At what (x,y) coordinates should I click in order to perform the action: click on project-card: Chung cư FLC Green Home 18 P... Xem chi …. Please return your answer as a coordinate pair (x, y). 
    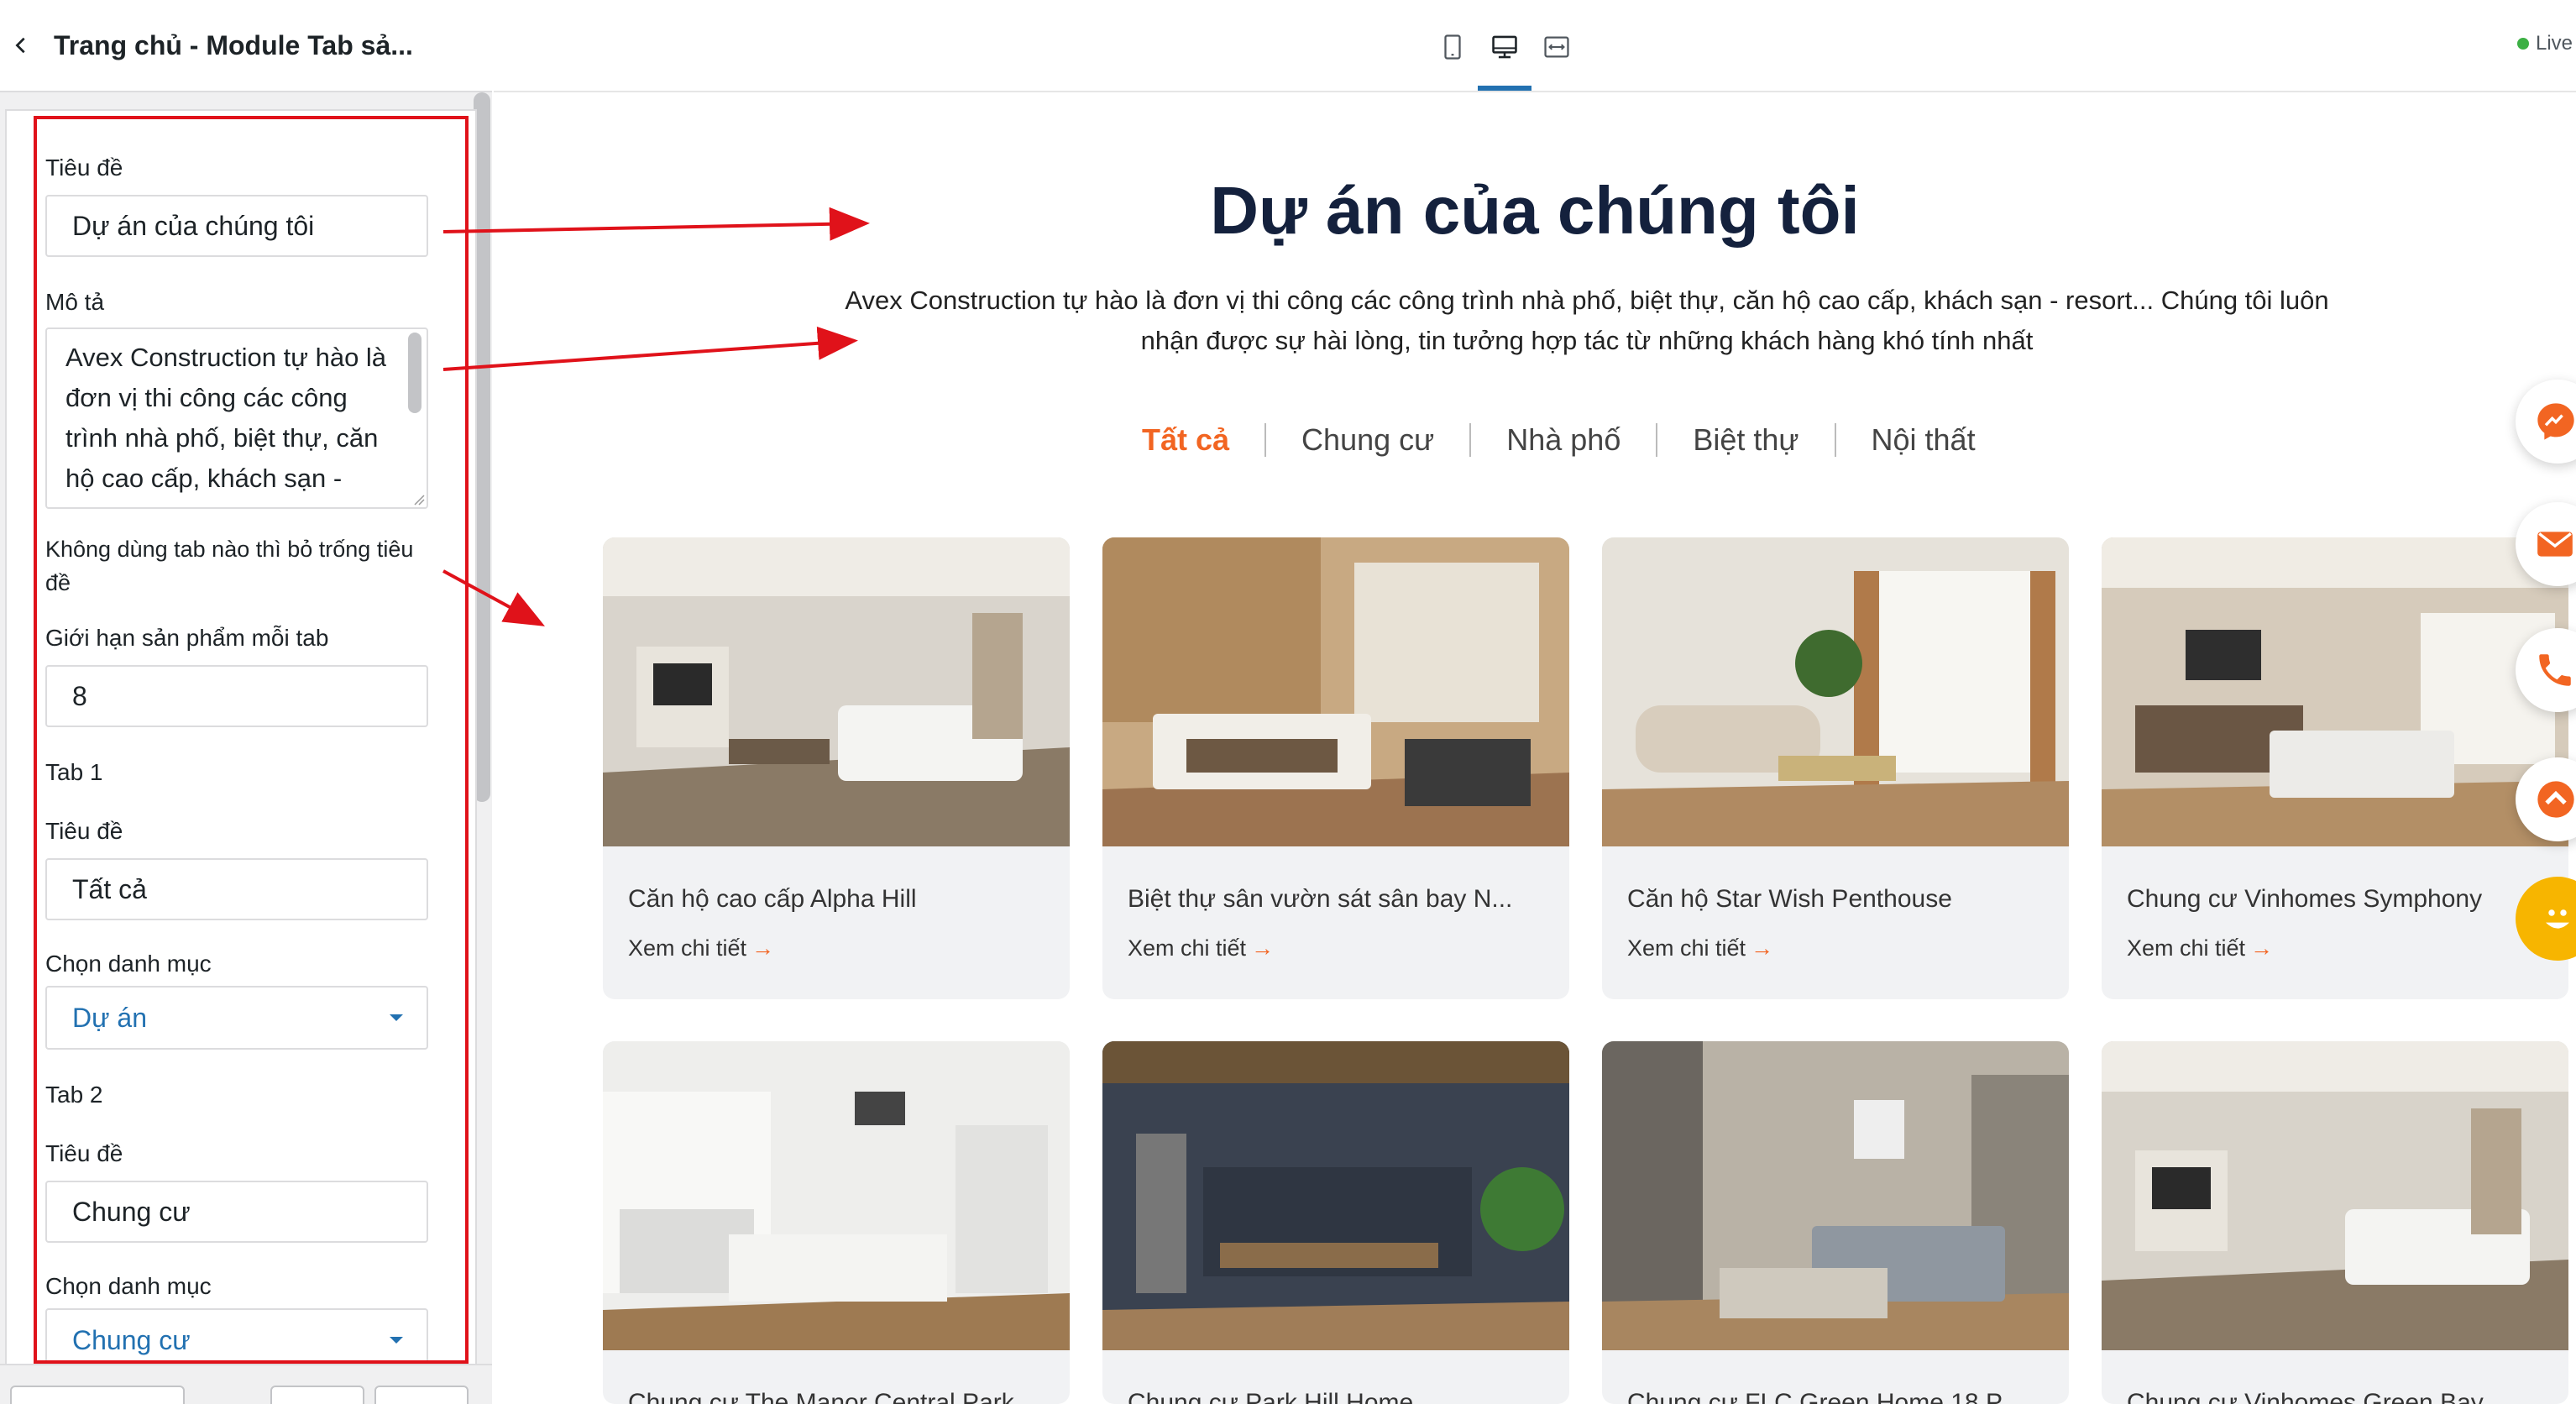
    Looking at the image, I should click on (1836, 1222).